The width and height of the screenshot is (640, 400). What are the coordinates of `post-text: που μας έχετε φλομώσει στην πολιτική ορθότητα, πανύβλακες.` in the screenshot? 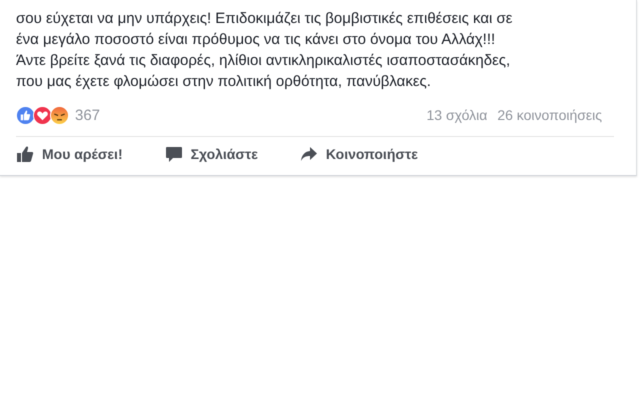 It's located at (223, 82).